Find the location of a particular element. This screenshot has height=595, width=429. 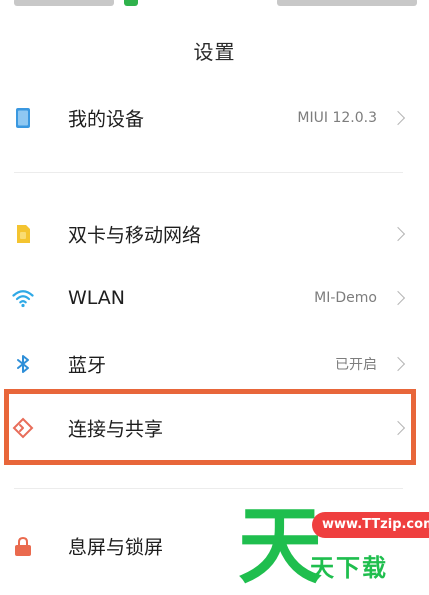

phone-device-icon is located at coordinates (23, 118).